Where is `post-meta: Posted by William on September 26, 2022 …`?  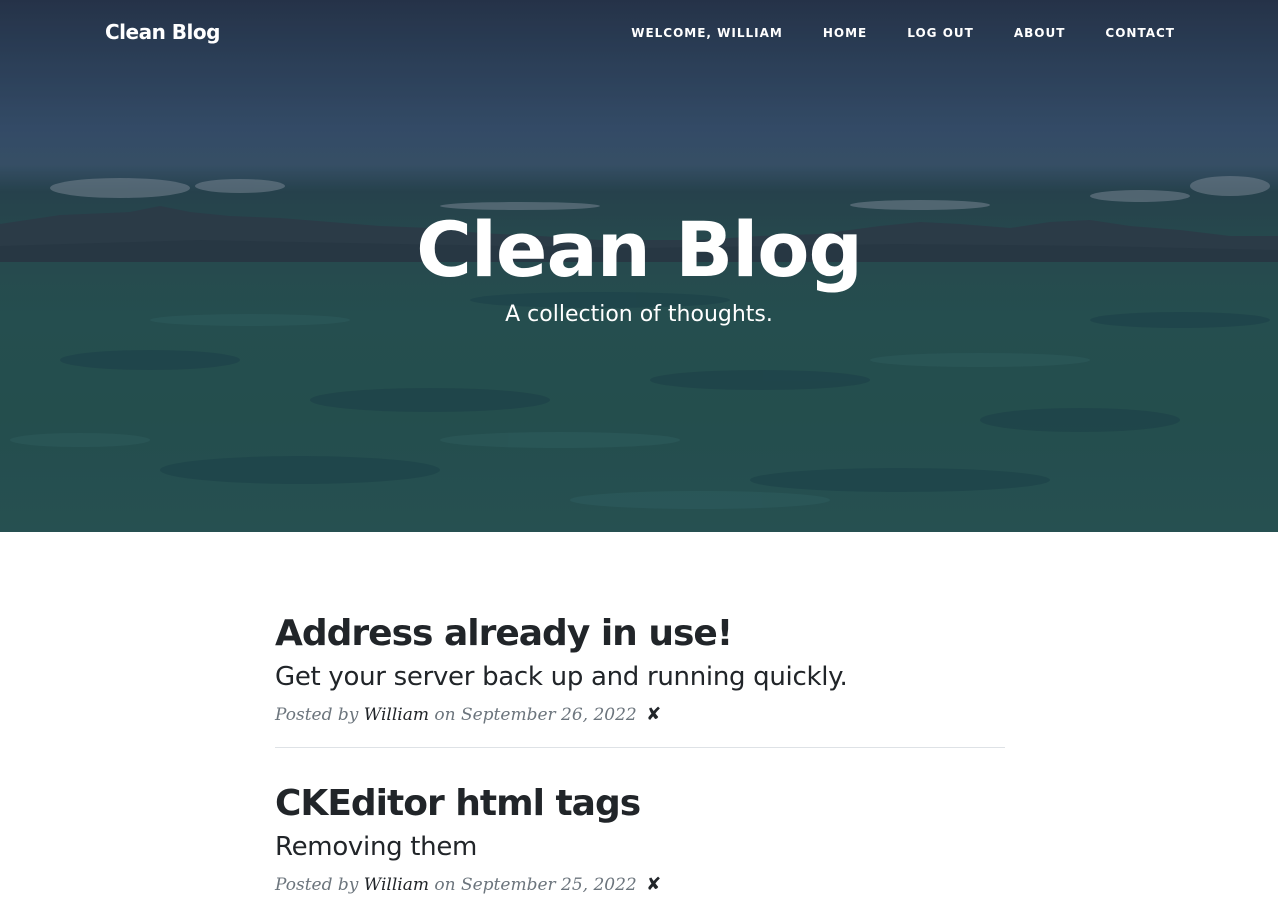 post-meta: Posted by William on September 26, 2022 … is located at coordinates (640, 714).